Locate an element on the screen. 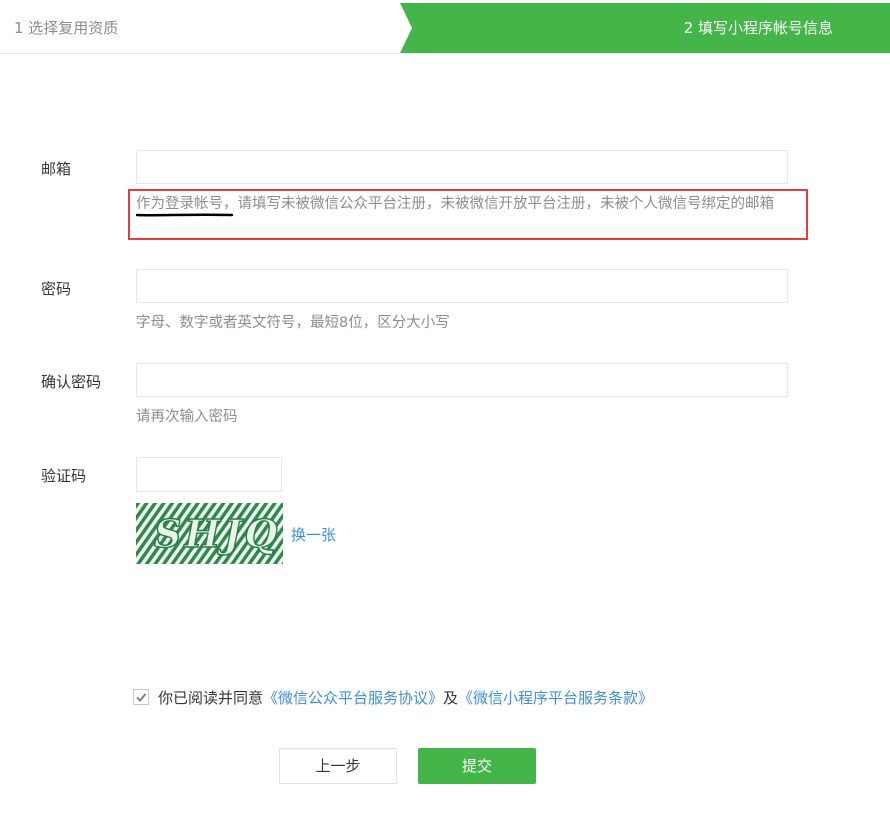 This screenshot has height=821, width=890. agreement-row: 你已阅读并同意 《微信公众平台服务协议》 及 《微信小程序平台服务条款》 is located at coordinates (393, 697).